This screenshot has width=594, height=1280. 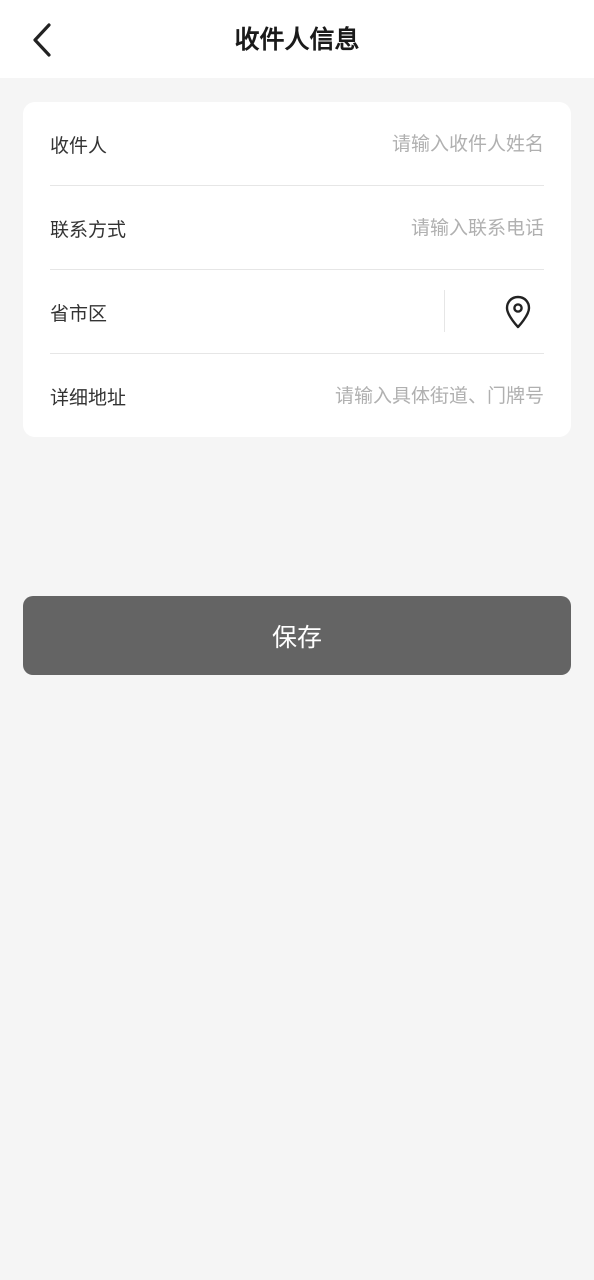 I want to click on recipient-row: 收件人, so click(x=297, y=144).